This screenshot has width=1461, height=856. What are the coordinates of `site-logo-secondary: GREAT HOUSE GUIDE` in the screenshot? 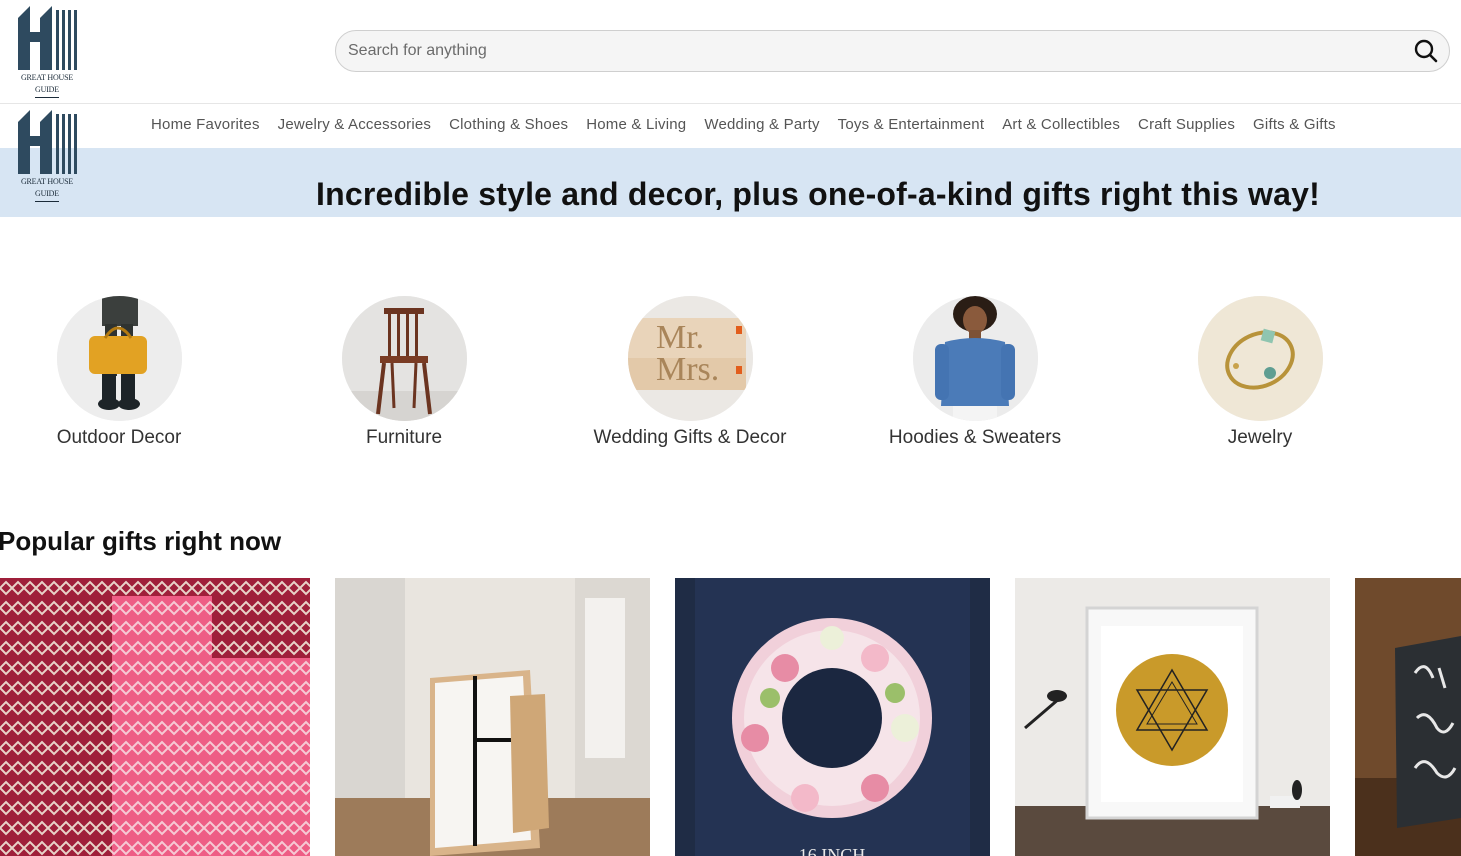 It's located at (47, 155).